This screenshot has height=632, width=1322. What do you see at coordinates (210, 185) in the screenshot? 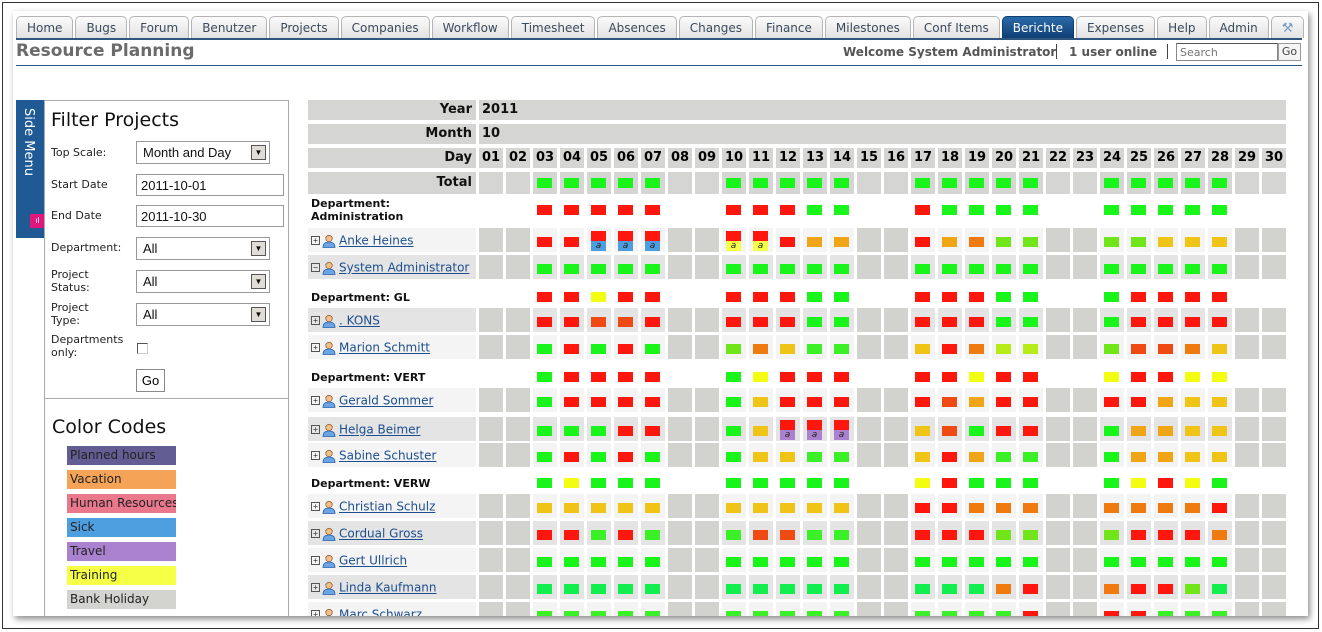
I see `start-date-input` at bounding box center [210, 185].